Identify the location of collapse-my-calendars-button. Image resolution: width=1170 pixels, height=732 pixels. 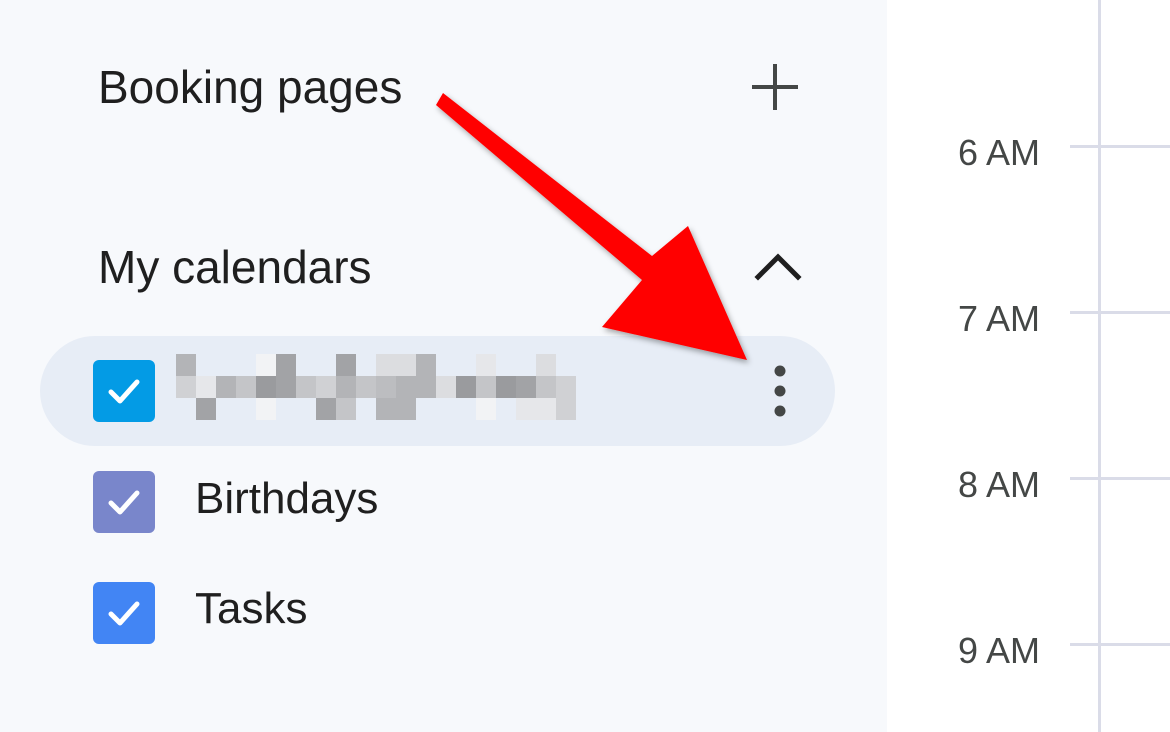
(778, 266).